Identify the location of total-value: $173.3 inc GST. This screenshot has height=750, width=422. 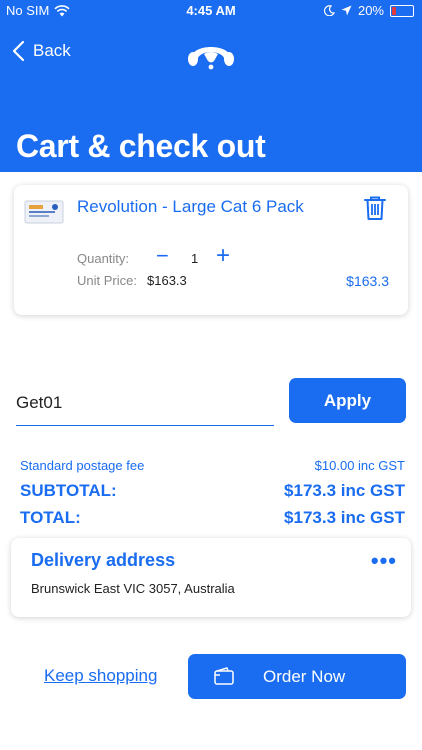
(344, 517).